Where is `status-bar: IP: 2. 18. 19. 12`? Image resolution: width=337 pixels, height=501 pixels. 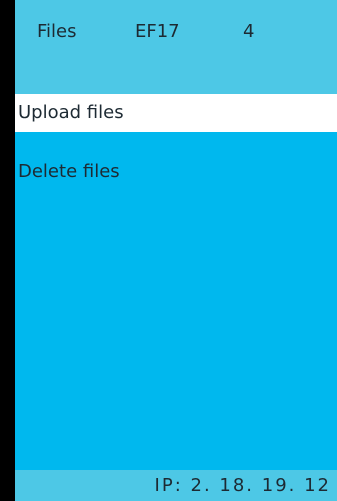
status-bar: IP: 2. 18. 19. 12 is located at coordinates (176, 485).